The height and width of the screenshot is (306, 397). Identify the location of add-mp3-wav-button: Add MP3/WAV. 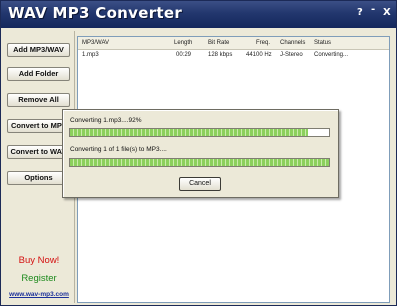
(38, 50).